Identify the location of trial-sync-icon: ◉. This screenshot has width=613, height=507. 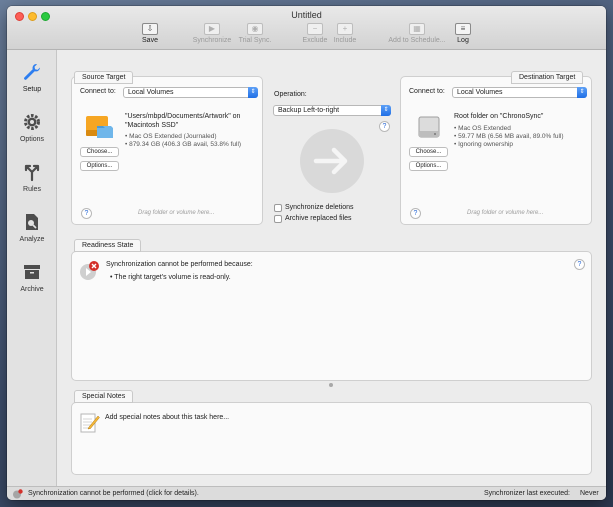
(255, 29).